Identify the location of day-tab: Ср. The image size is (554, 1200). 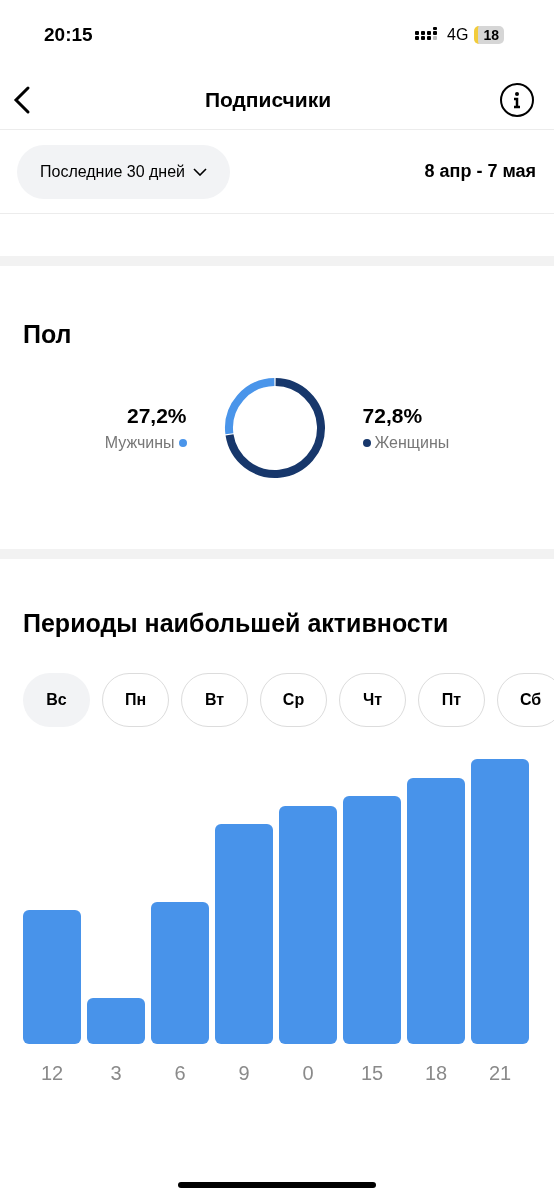
(293, 699).